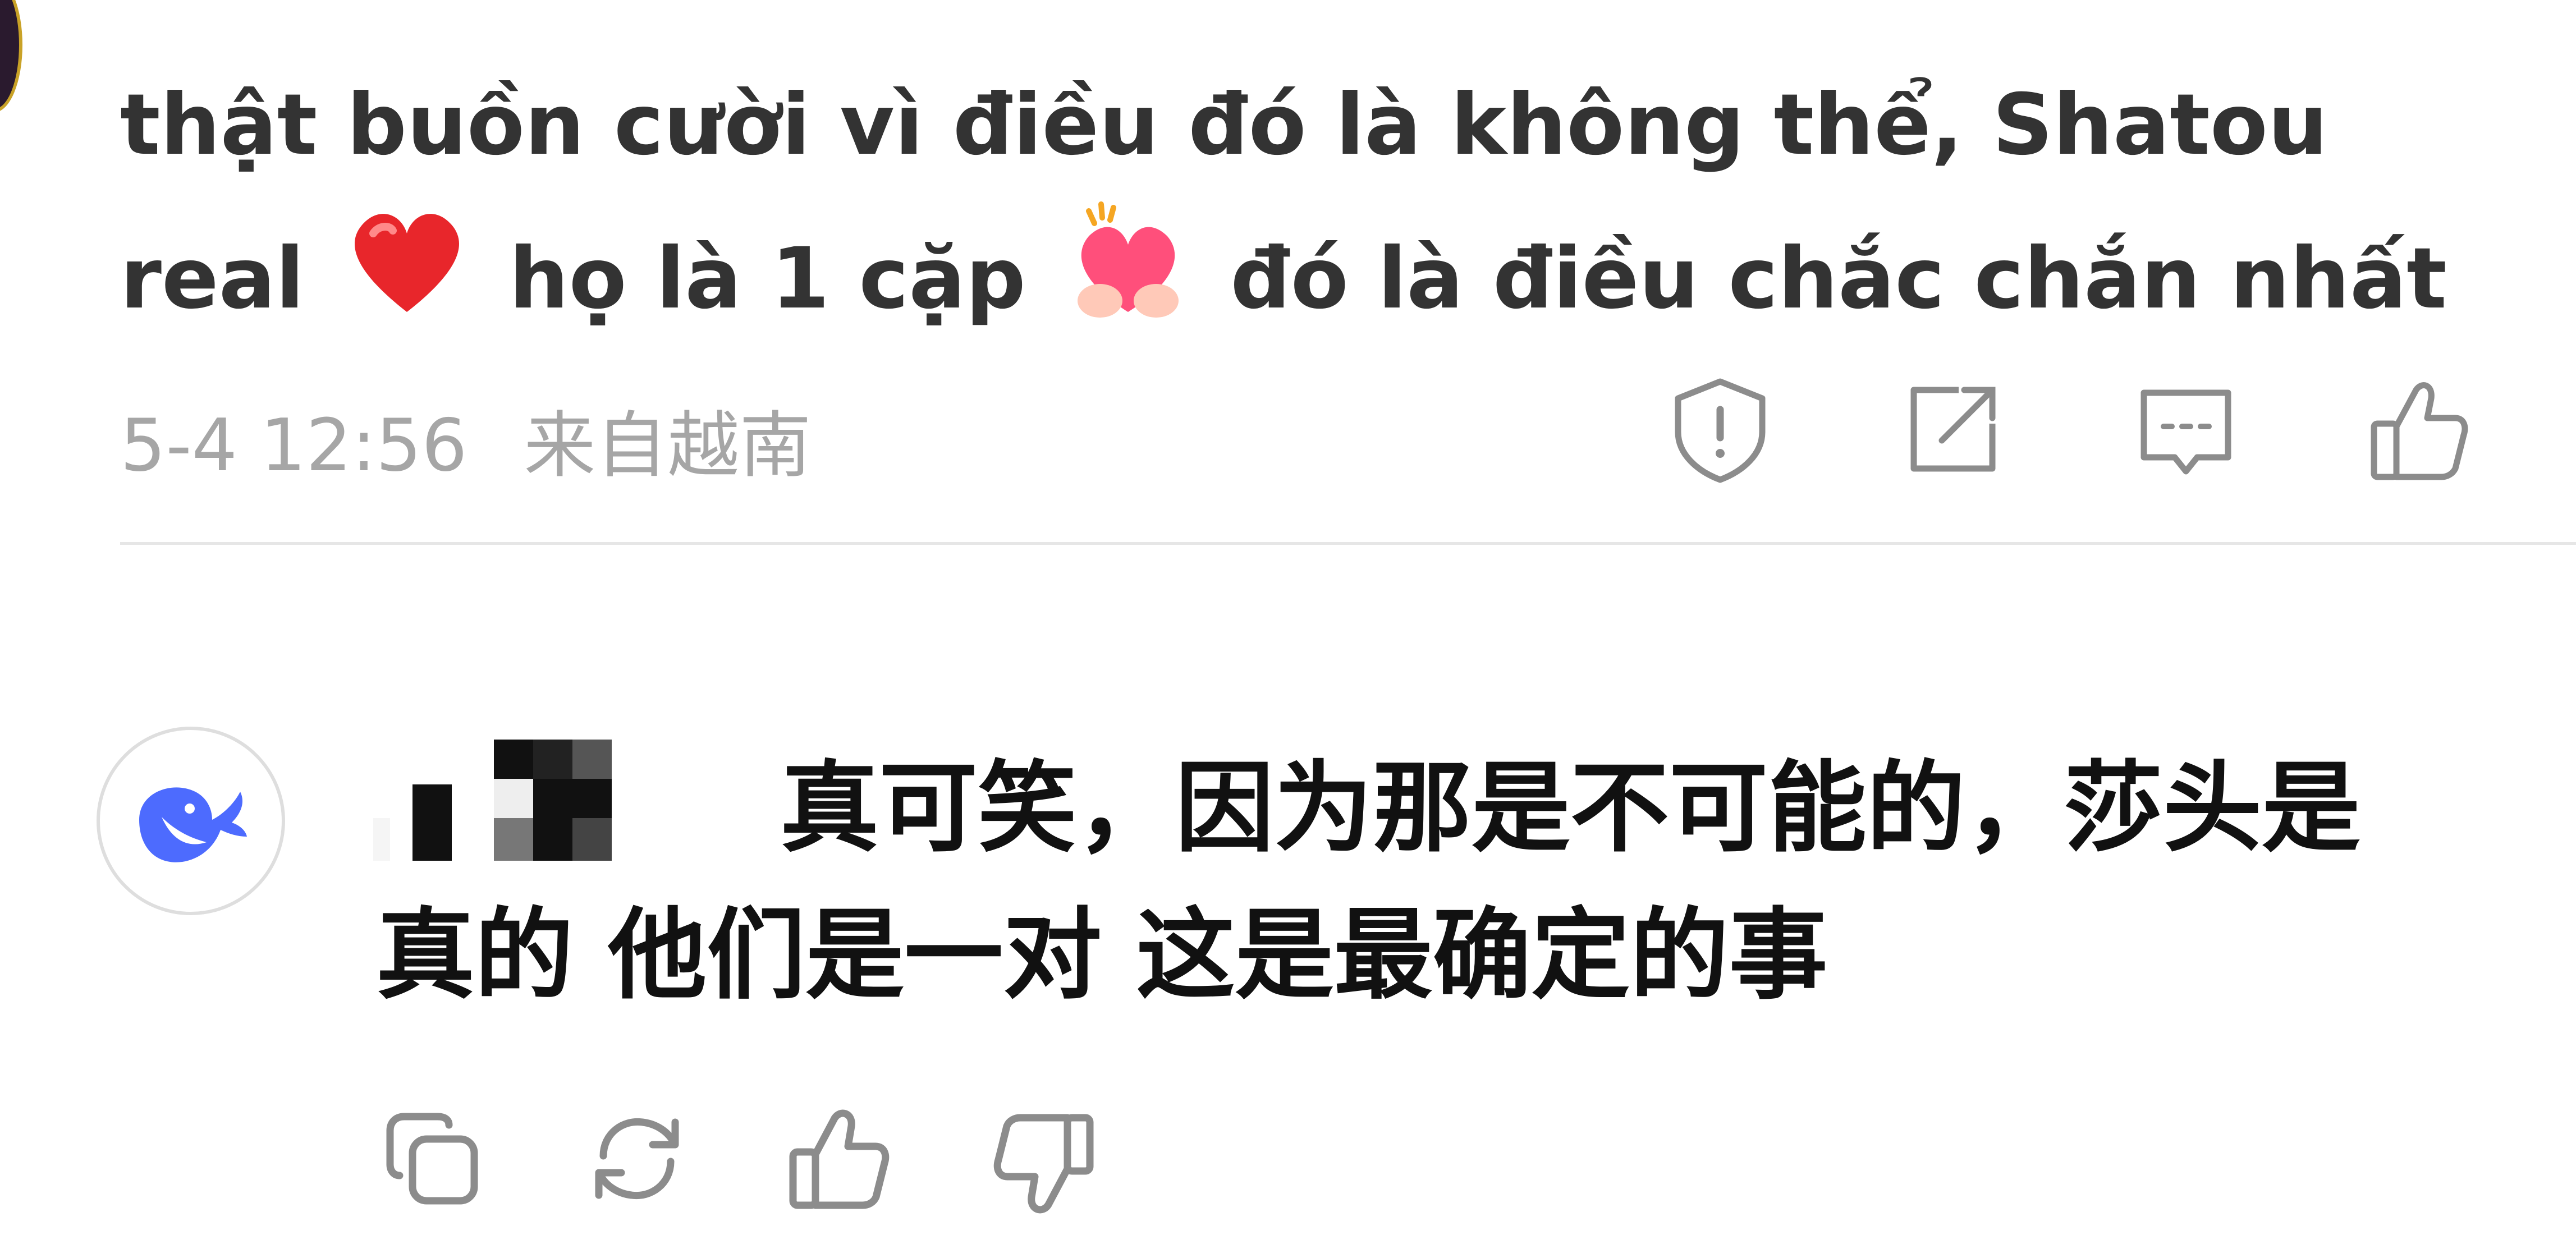  What do you see at coordinates (668, 446) in the screenshot?
I see `comment-location: 来自越南` at bounding box center [668, 446].